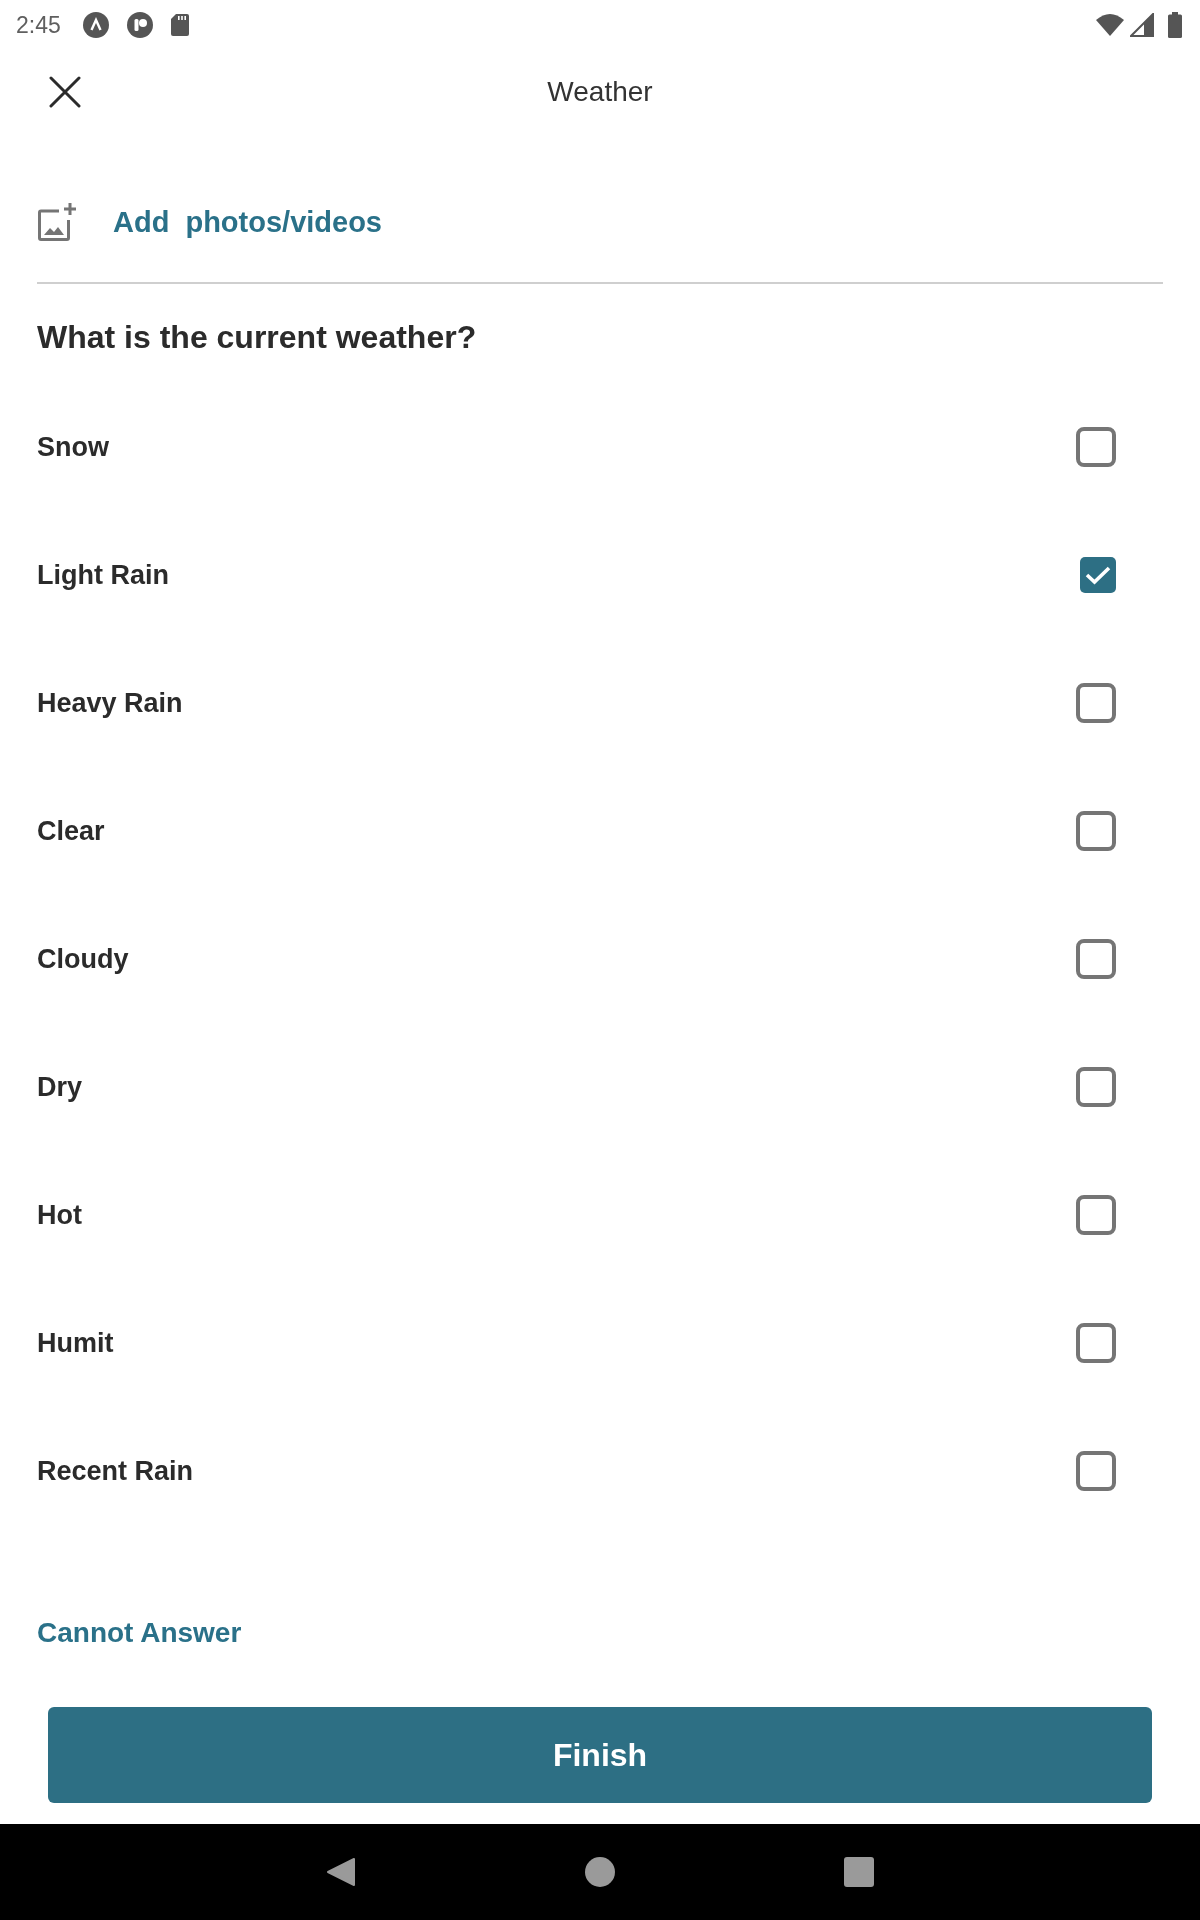  I want to click on home-icon, so click(600, 1872).